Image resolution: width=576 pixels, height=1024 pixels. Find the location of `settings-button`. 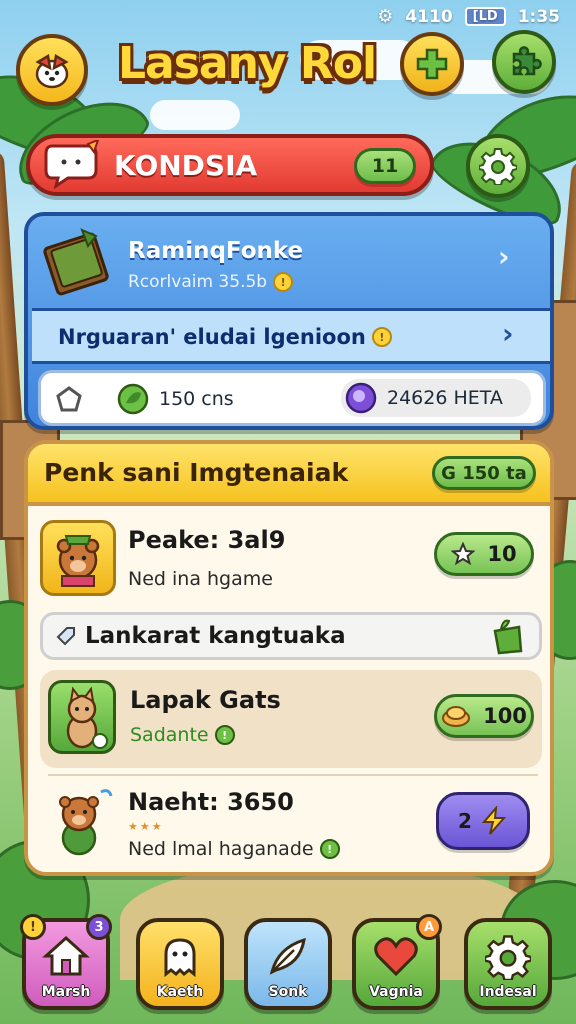

settings-button is located at coordinates (498, 166).